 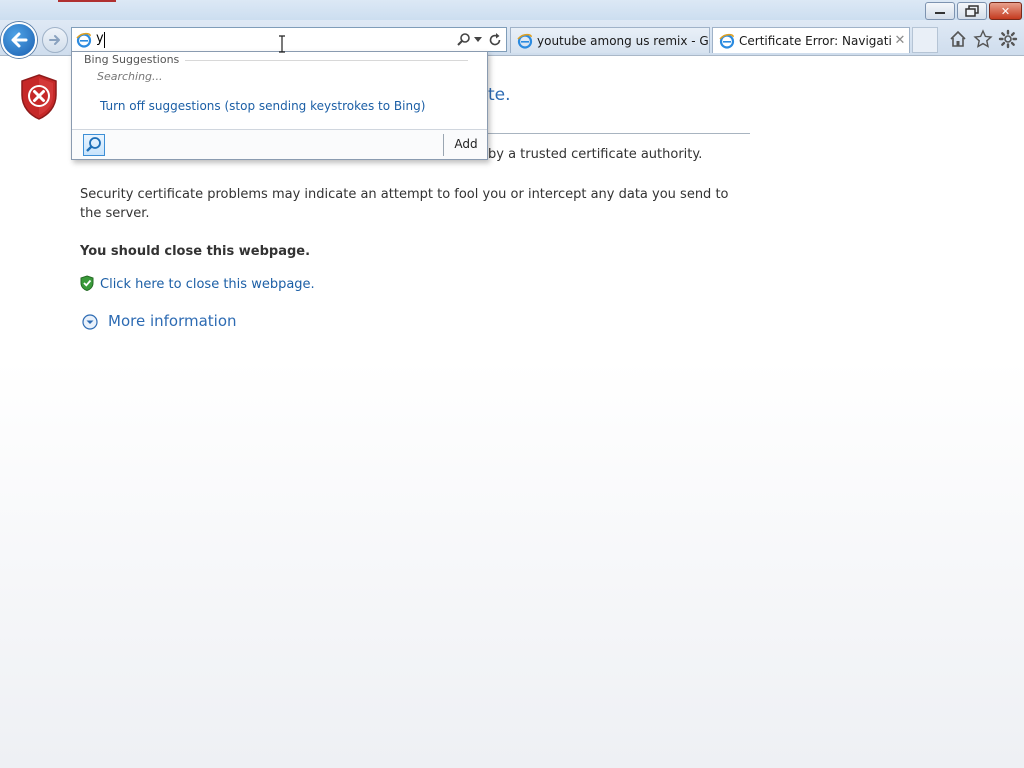 I want to click on error-shield-icon, so click(x=39, y=97).